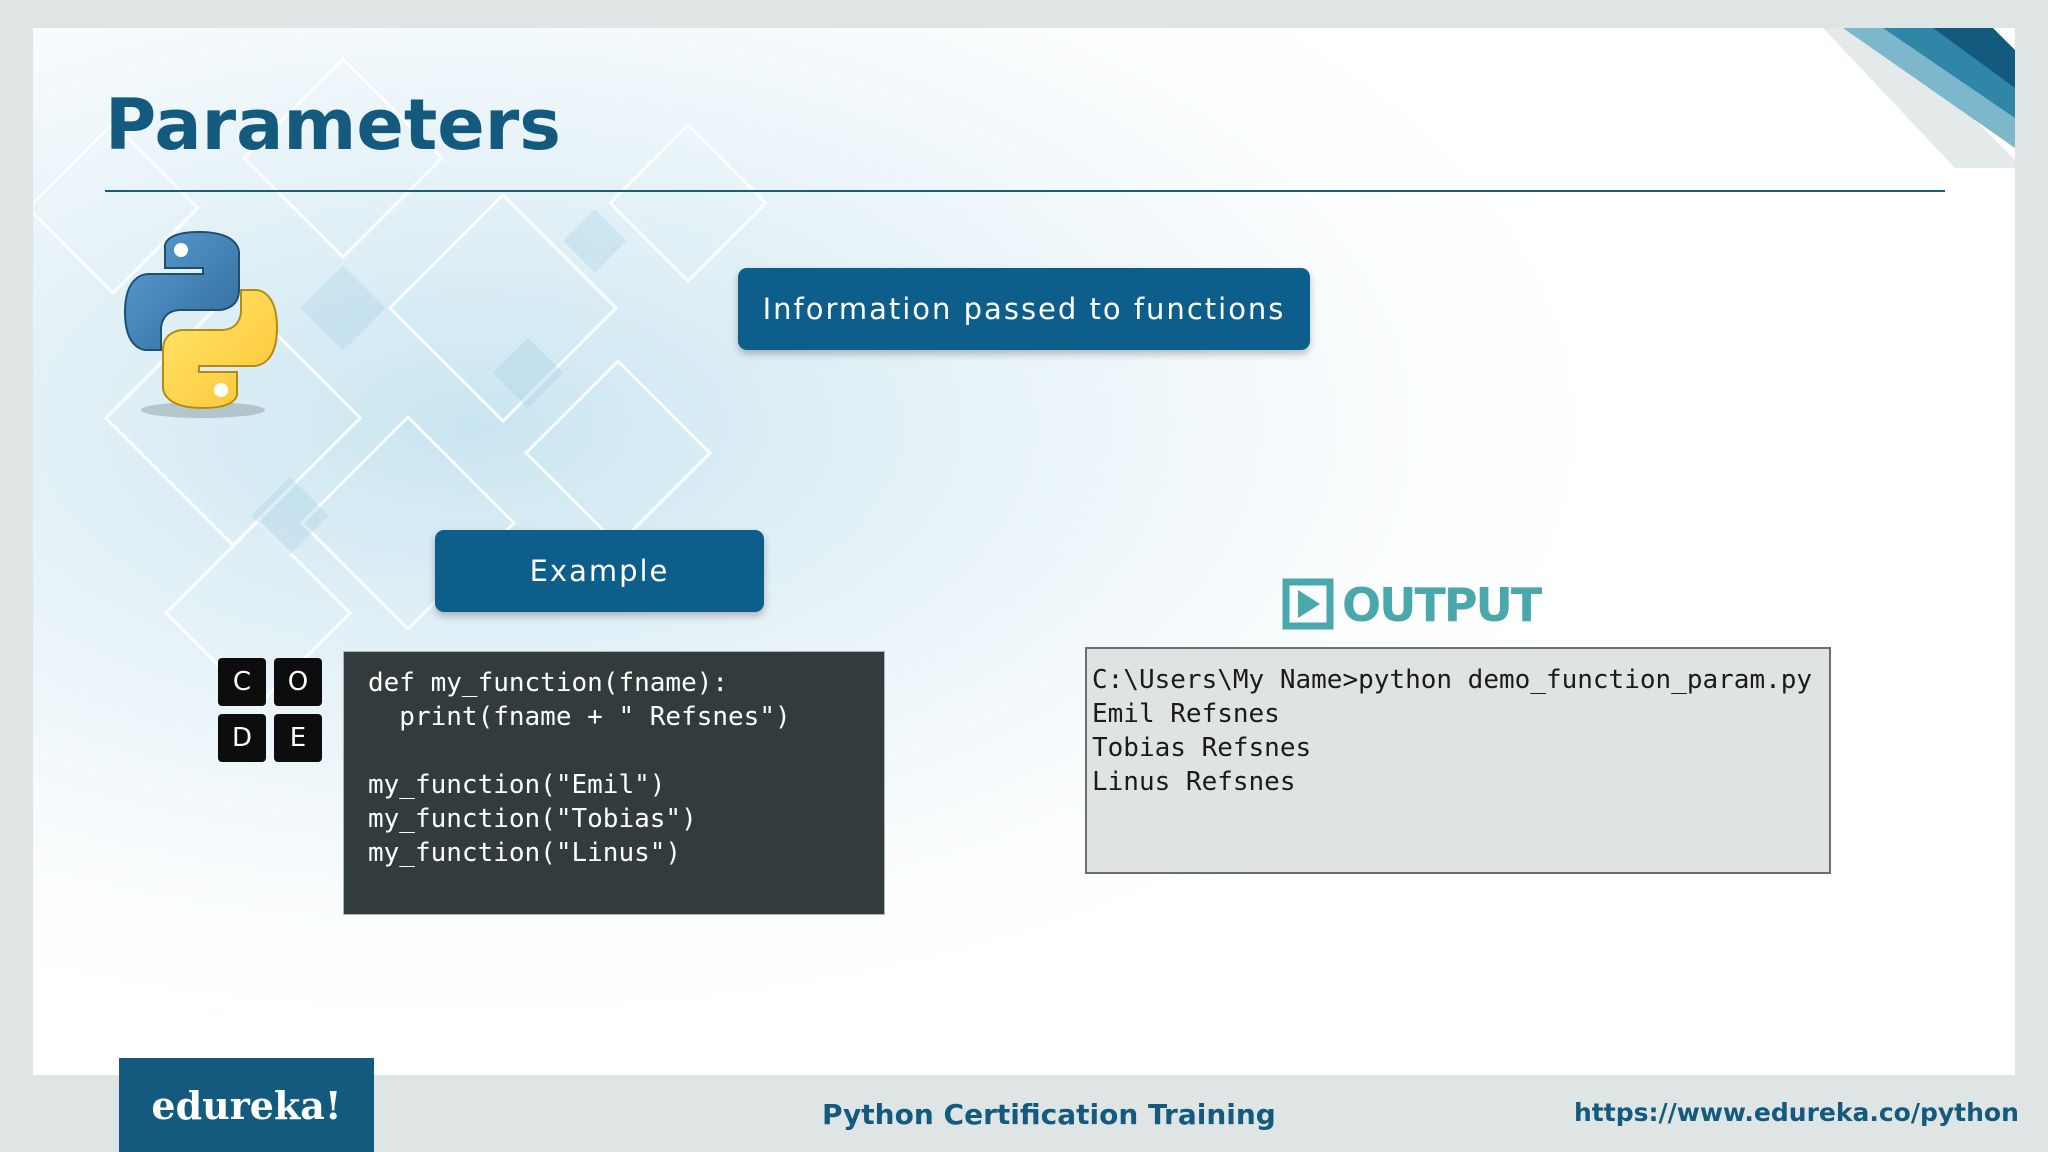 The height and width of the screenshot is (1152, 2048). Describe the element at coordinates (1049, 1114) in the screenshot. I see `footer-course-title: Python Certification Training` at that location.